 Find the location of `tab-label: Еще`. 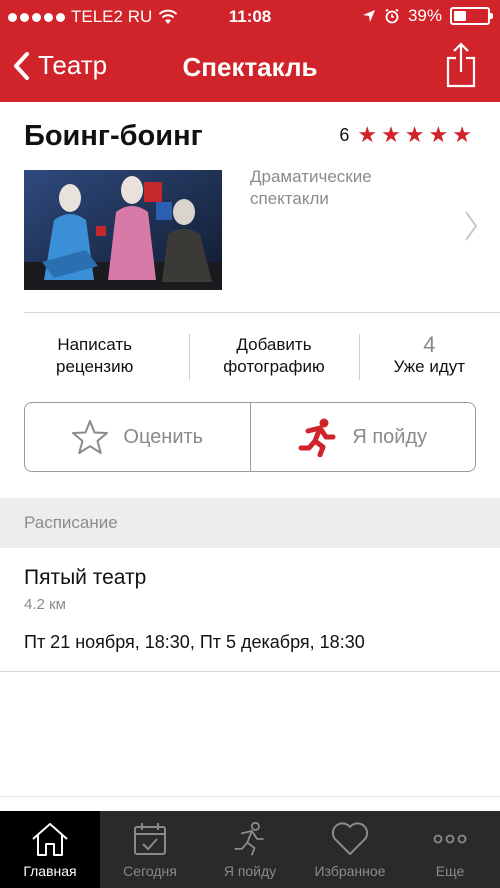

tab-label: Еще is located at coordinates (450, 871).